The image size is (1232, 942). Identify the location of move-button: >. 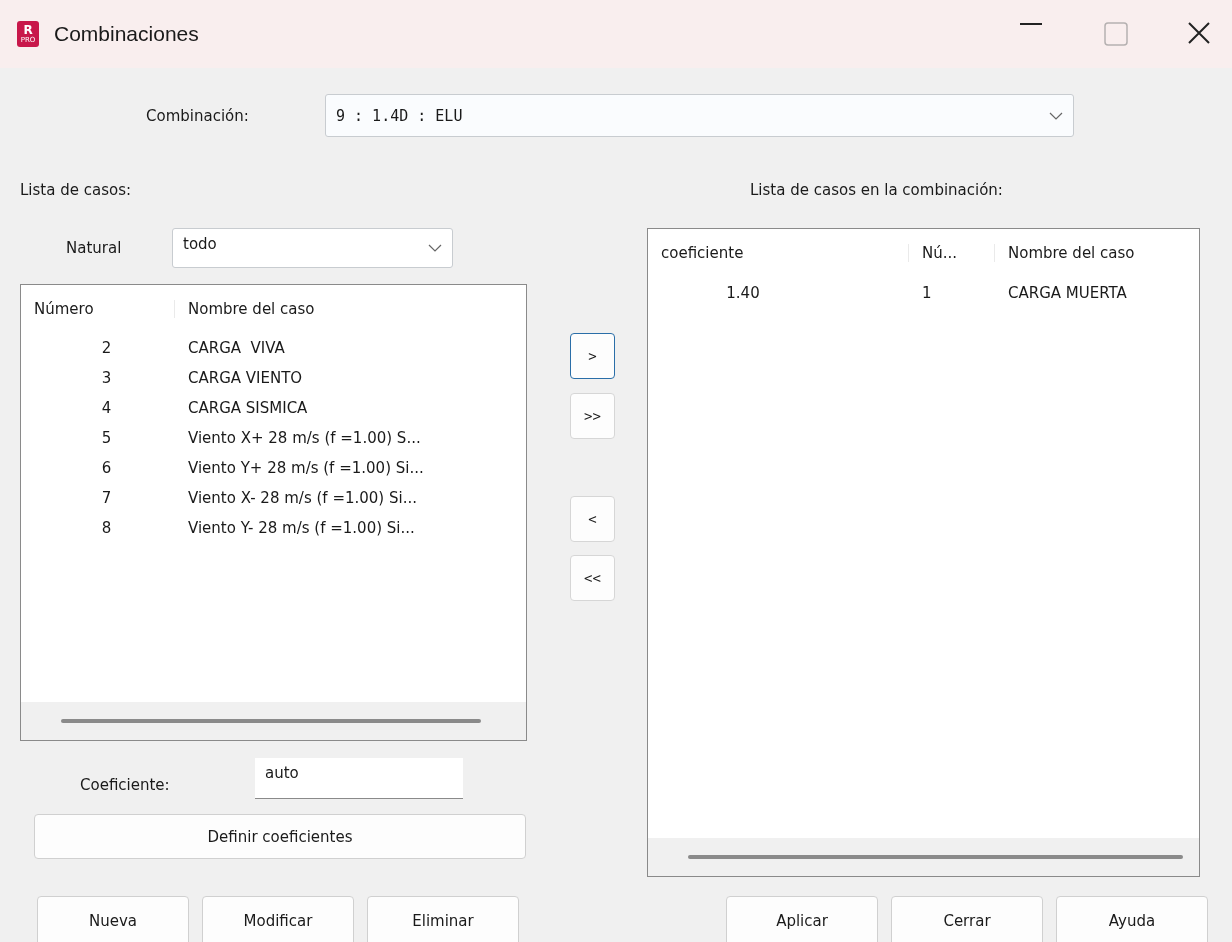
(592, 356).